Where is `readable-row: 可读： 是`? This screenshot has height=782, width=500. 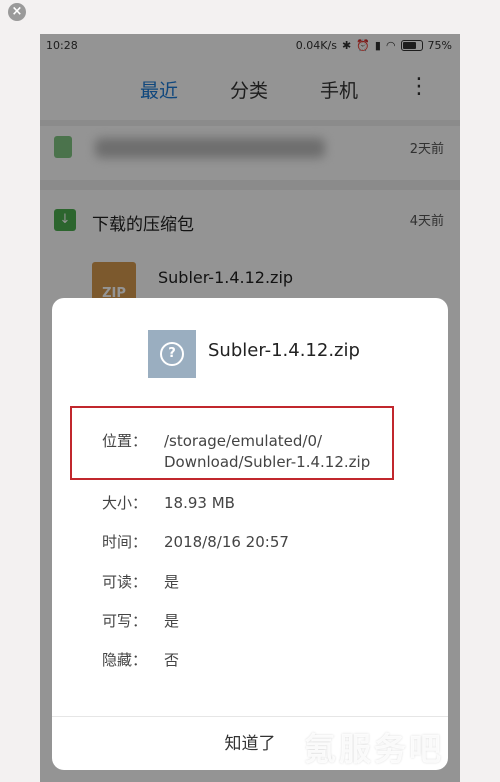 readable-row: 可读： 是 is located at coordinates (140, 581).